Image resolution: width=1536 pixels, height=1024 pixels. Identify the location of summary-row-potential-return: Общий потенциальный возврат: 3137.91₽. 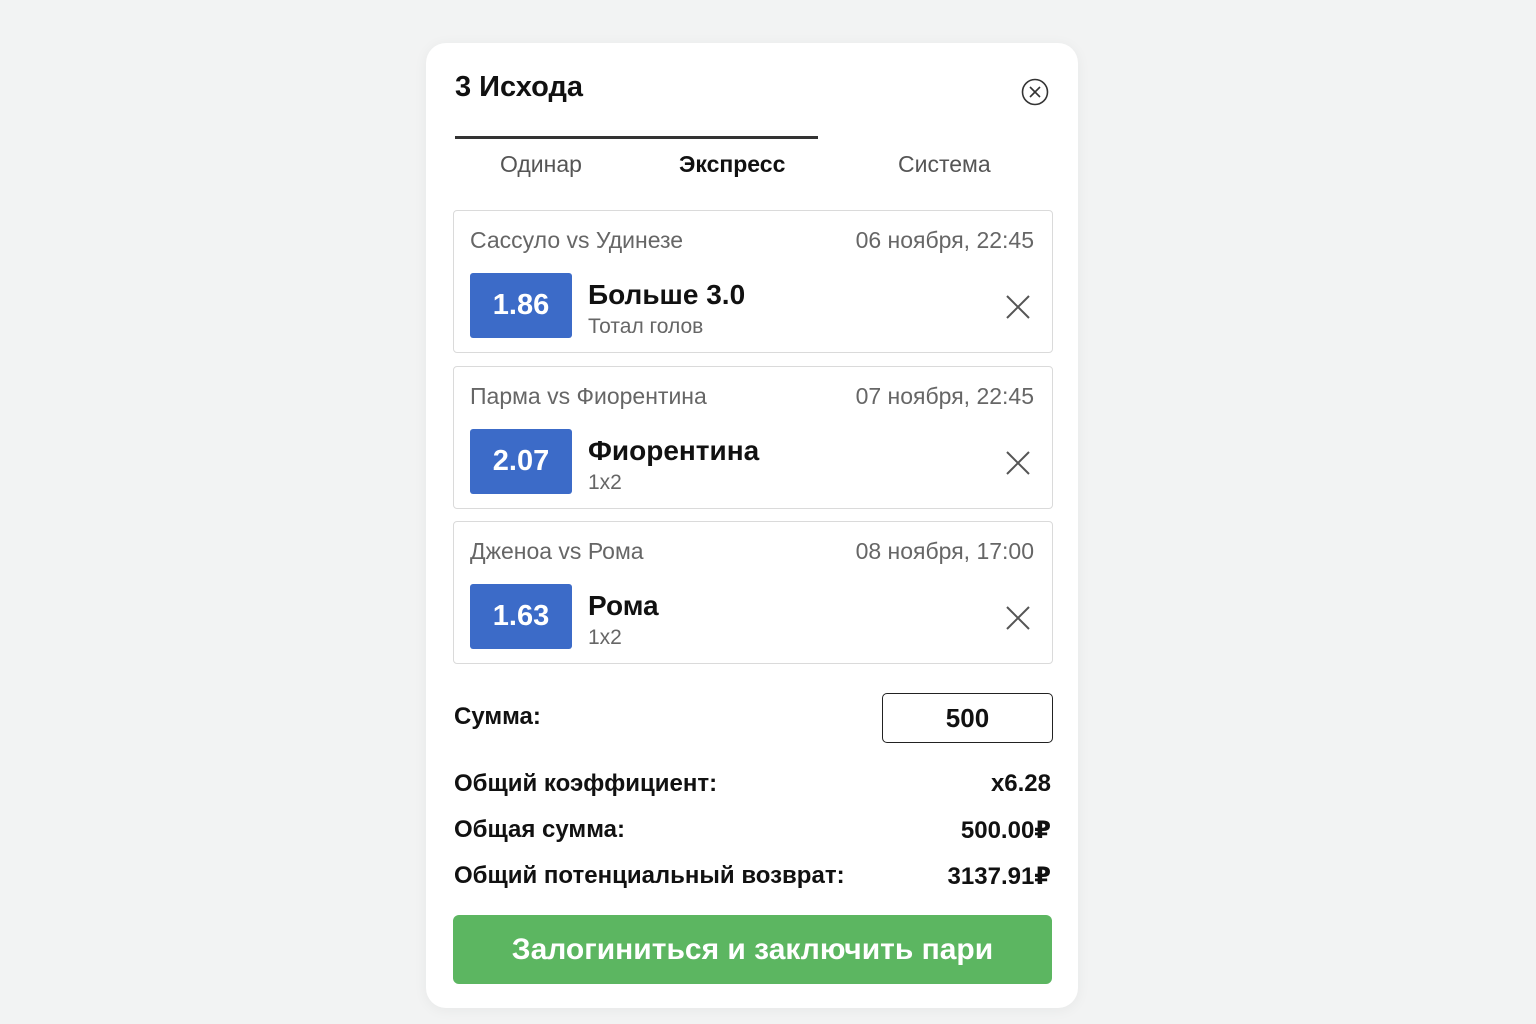
(752, 879).